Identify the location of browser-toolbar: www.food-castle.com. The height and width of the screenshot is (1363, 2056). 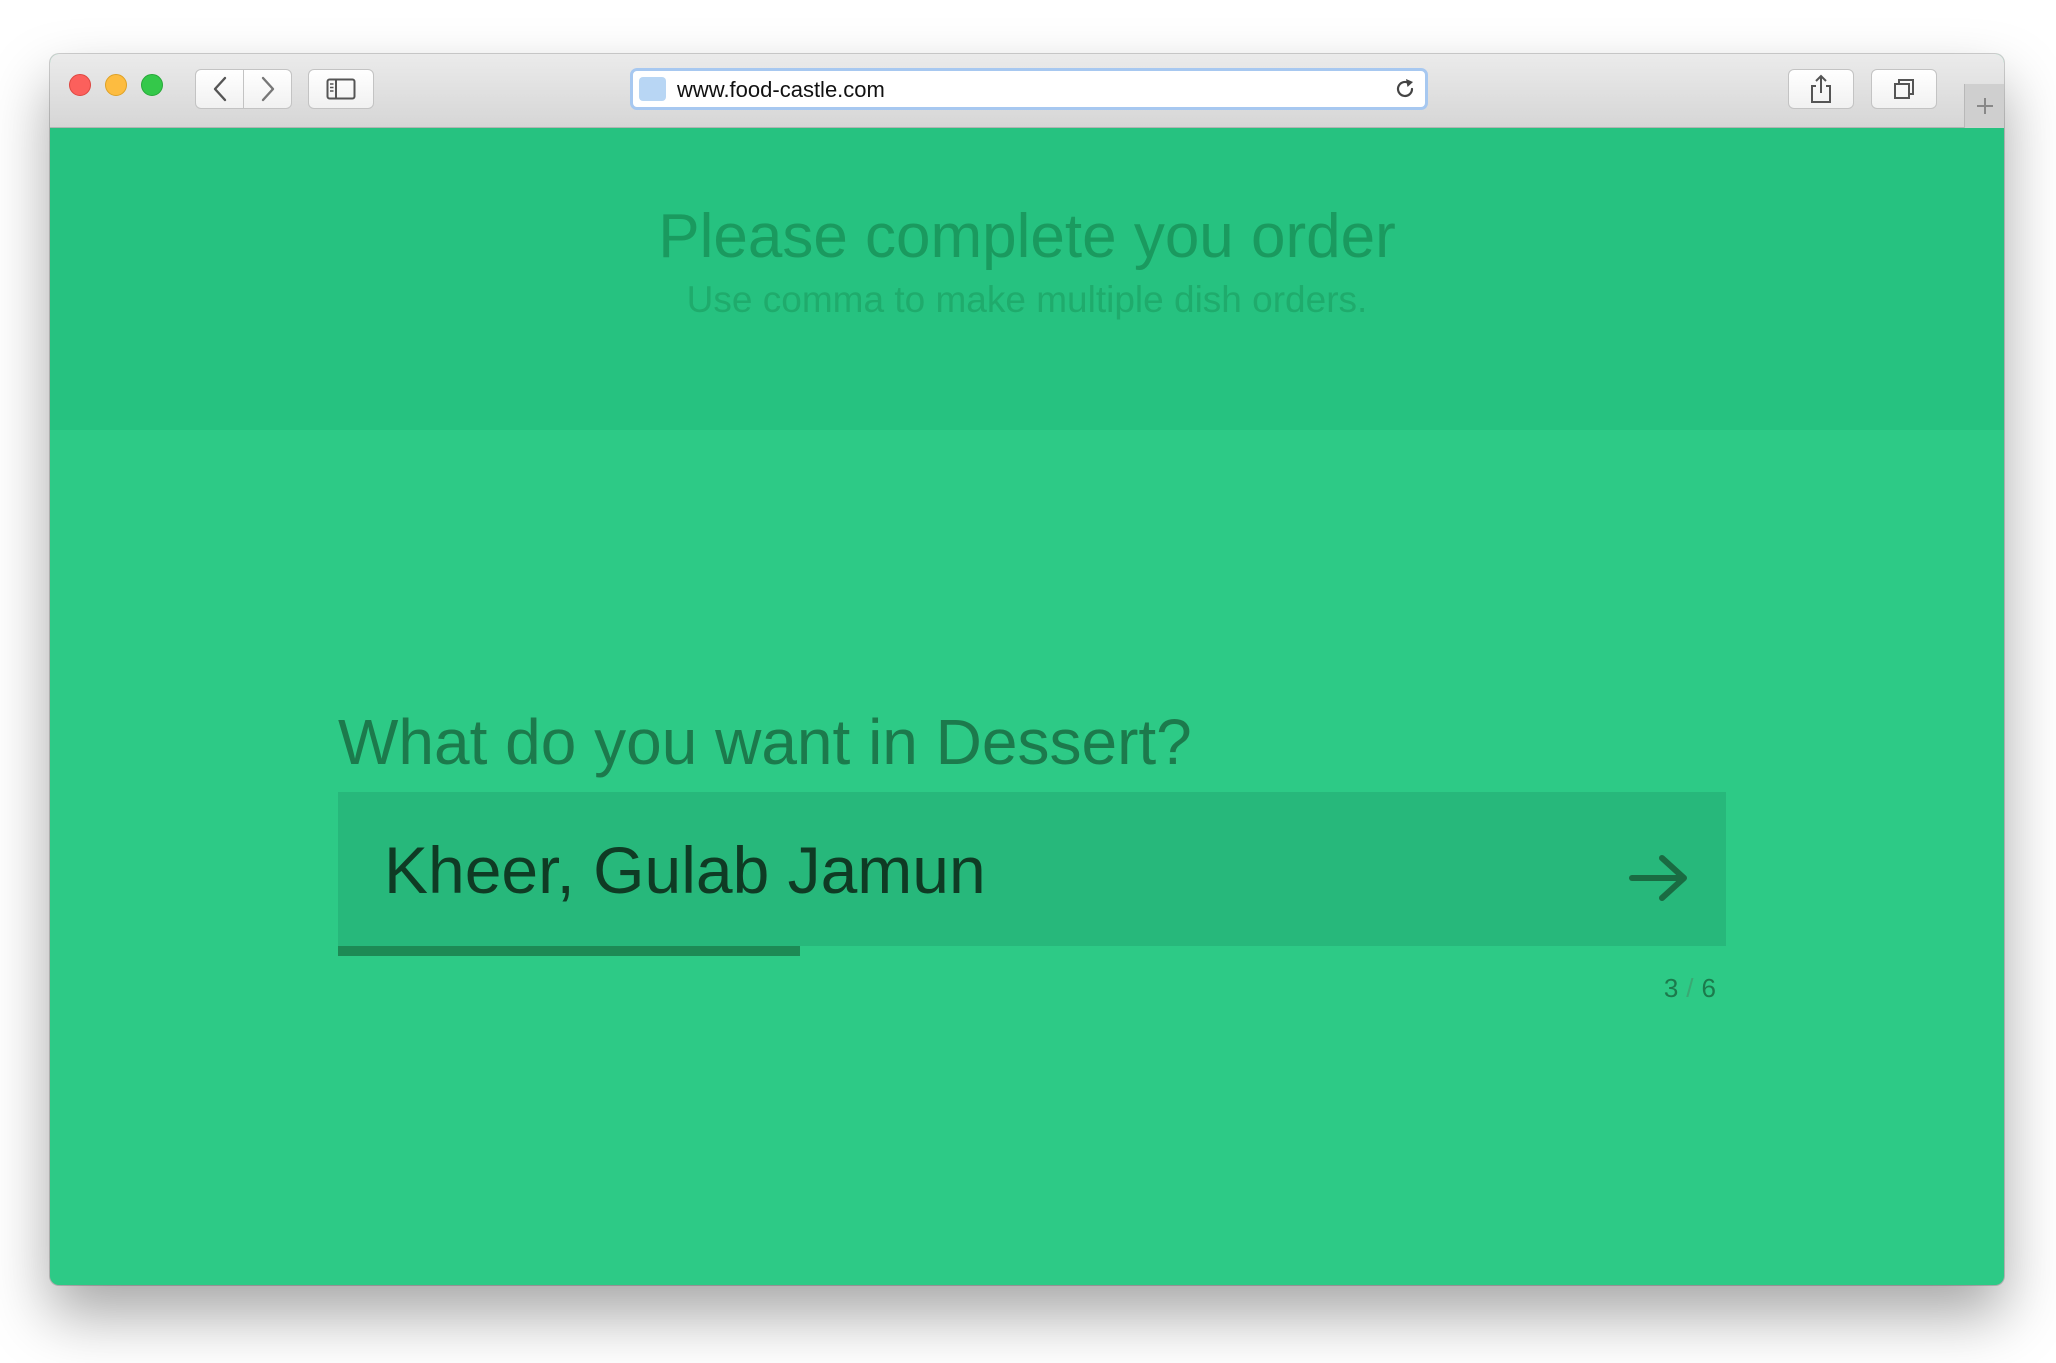
(1027, 91).